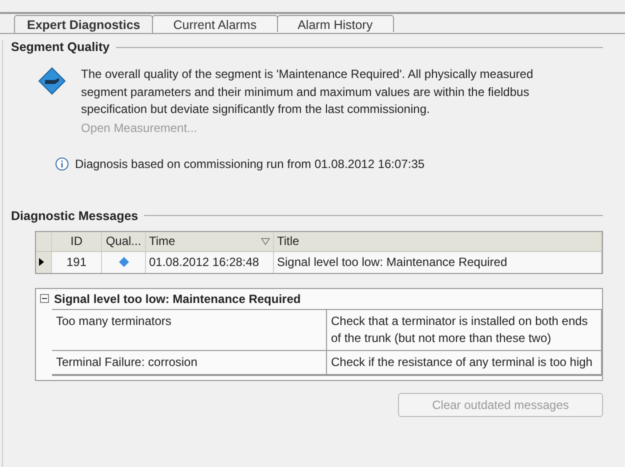 The image size is (625, 467). Describe the element at coordinates (438, 241) in the screenshot. I see `column-header: Title` at that location.